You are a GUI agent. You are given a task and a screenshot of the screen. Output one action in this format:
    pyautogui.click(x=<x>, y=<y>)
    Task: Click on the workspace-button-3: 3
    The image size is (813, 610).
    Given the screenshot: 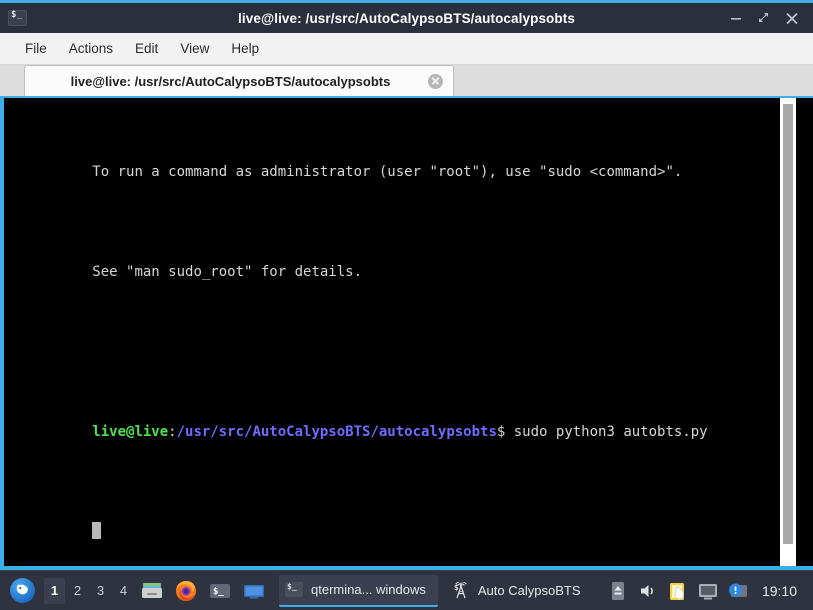 What is the action you would take?
    pyautogui.click(x=100, y=591)
    